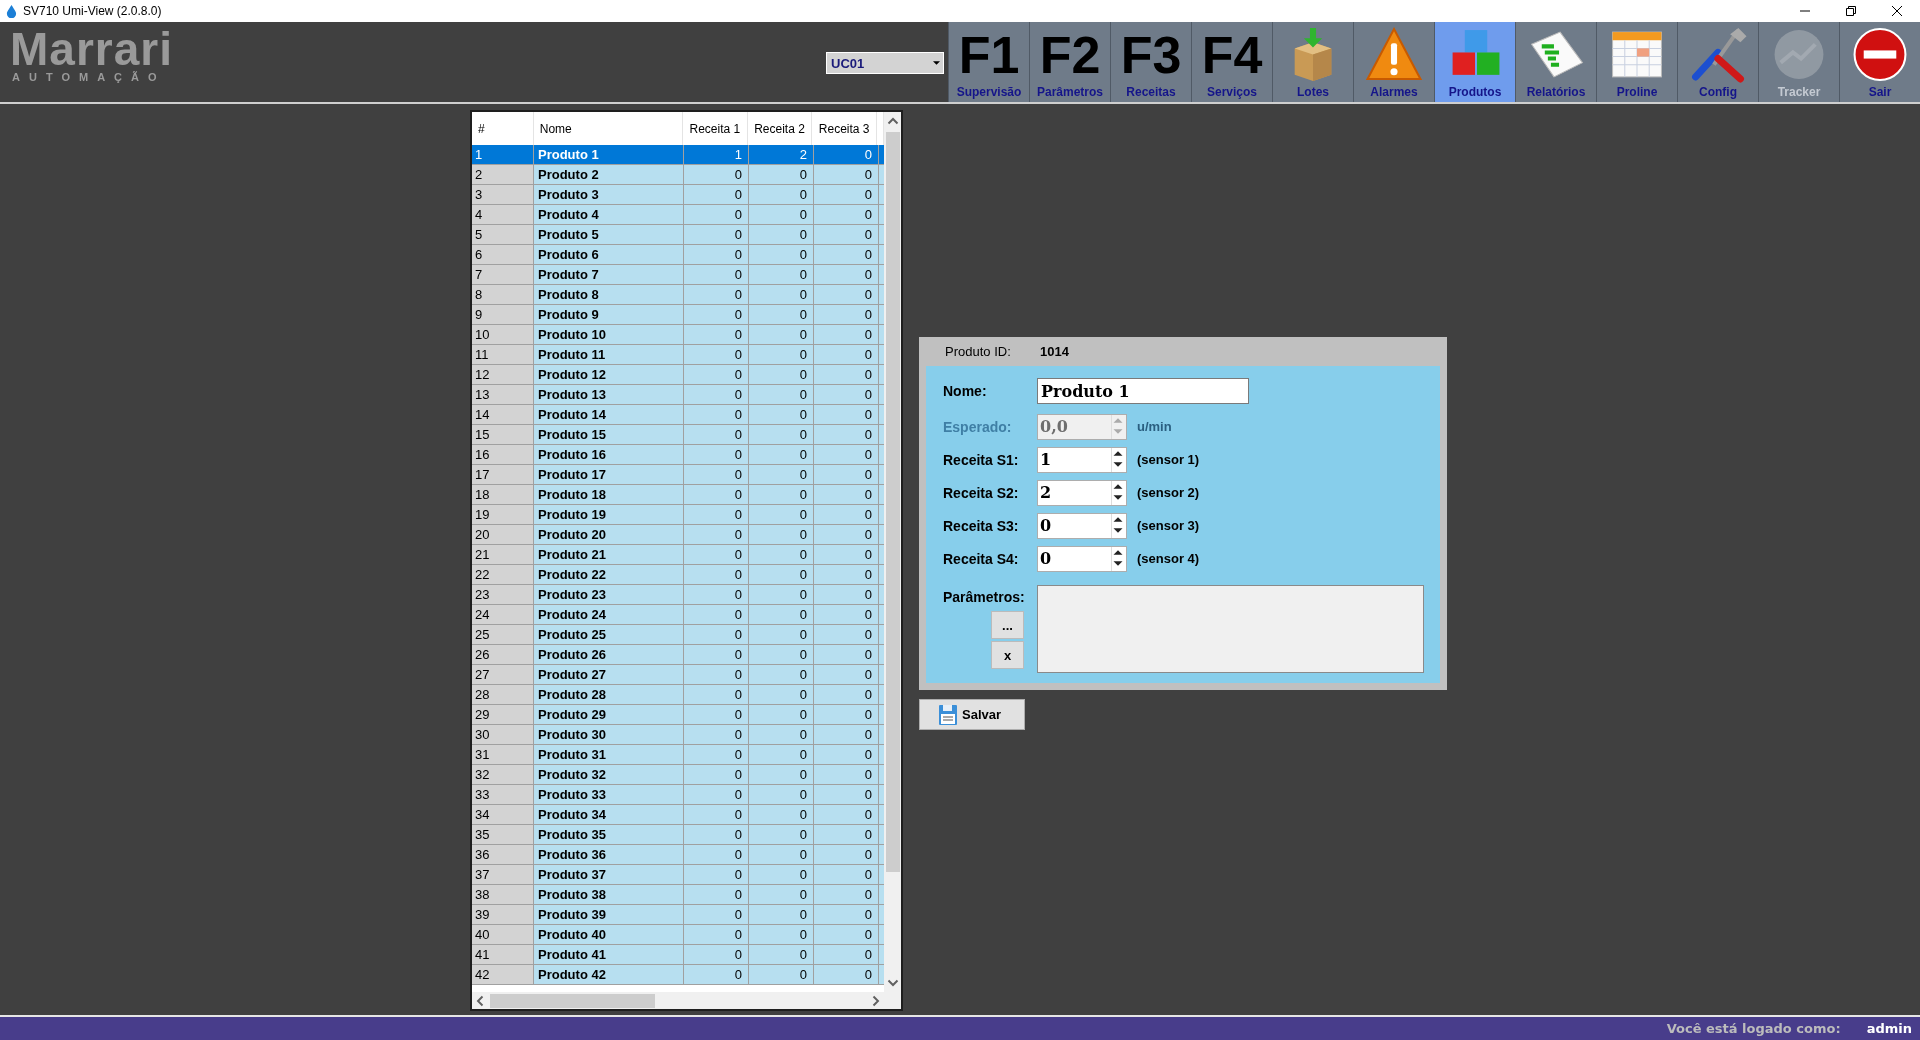 The width and height of the screenshot is (1920, 1040). What do you see at coordinates (678, 335) in the screenshot?
I see `table-row: 10 Produto 10 0 0 0` at bounding box center [678, 335].